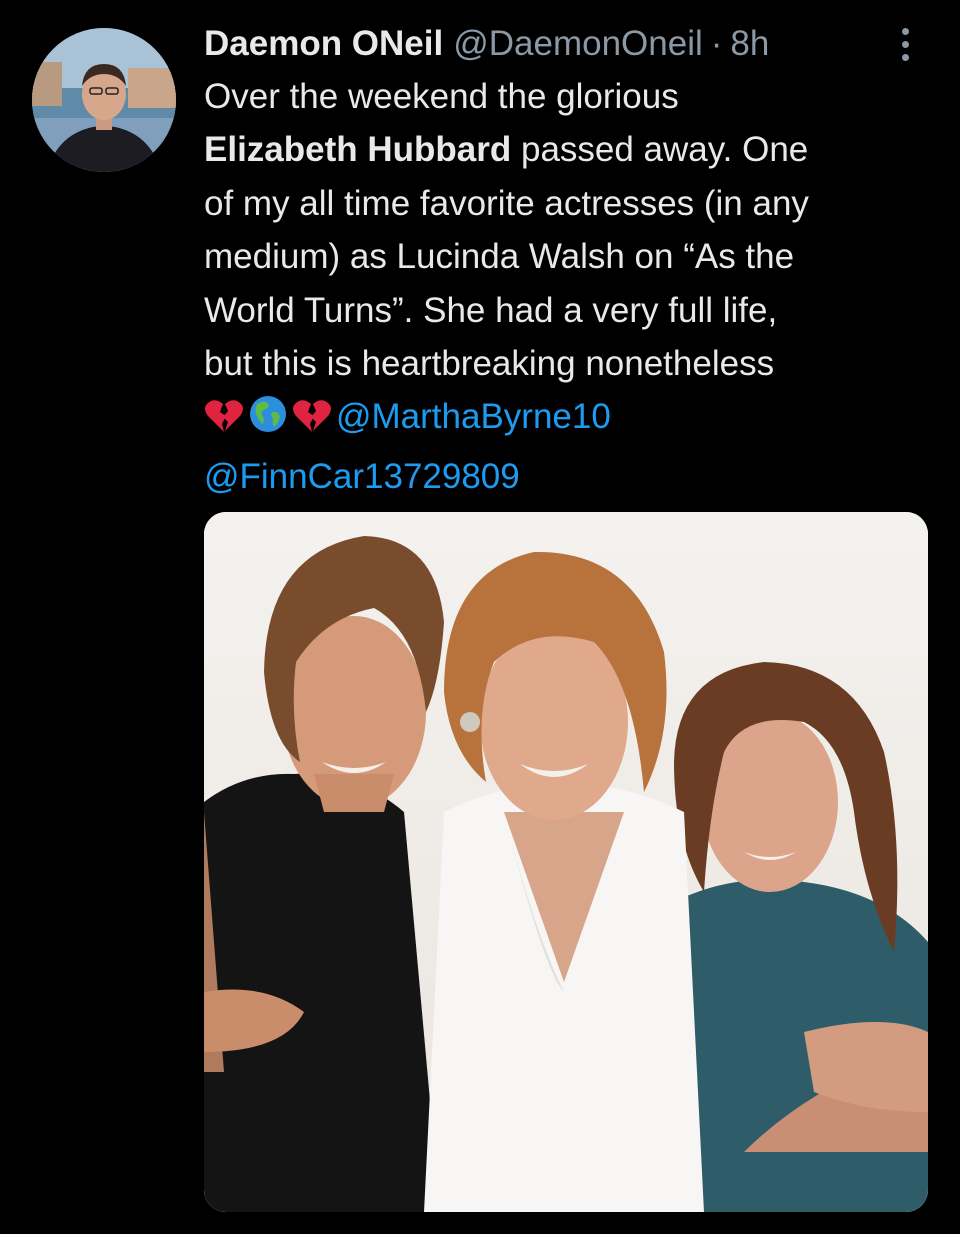 The width and height of the screenshot is (960, 1234). I want to click on bold-name: Elizabeth Hubbard, so click(358, 150).